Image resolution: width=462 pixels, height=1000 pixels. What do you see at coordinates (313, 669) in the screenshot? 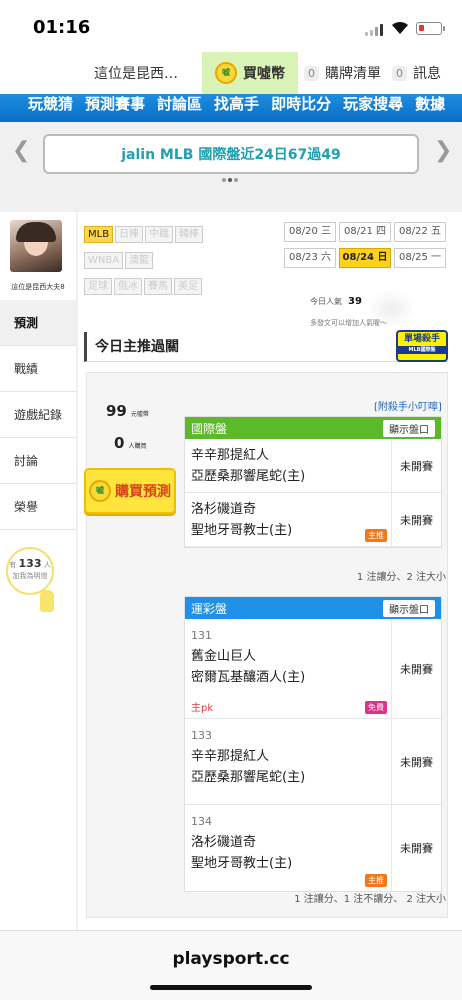
I see `game-row: 131 舊金山巨人 密爾瓦基釀酒人(主) 主pk 免費 未開賽` at bounding box center [313, 669].